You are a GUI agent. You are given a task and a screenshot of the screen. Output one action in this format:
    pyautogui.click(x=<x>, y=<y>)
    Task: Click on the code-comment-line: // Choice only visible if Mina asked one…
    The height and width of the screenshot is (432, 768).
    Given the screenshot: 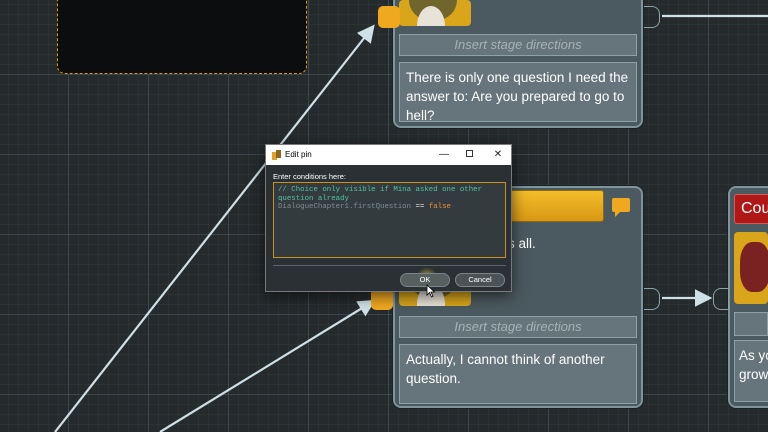 What is the action you would take?
    pyautogui.click(x=380, y=190)
    